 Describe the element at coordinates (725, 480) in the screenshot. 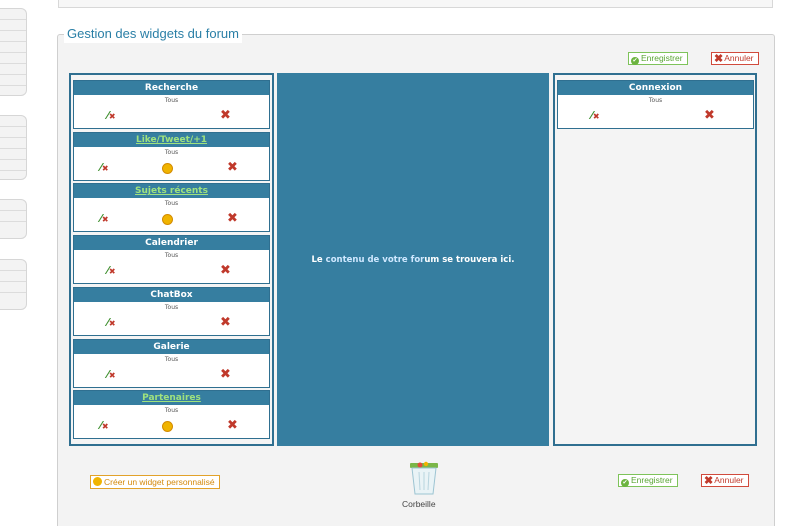

I see `cancel-button-bottom: ✖Annuler` at that location.